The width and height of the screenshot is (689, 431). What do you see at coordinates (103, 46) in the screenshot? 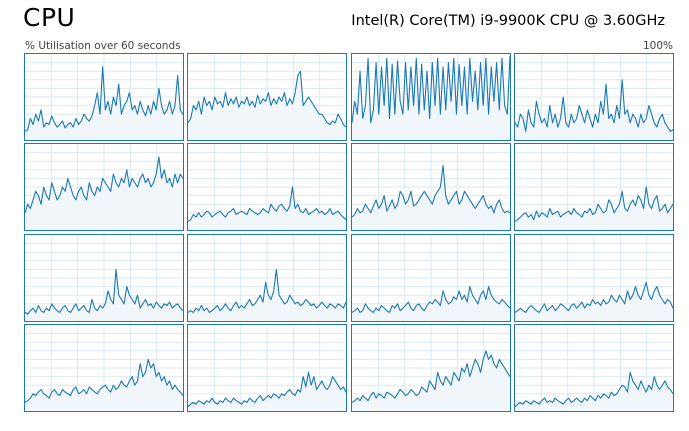
I see `y-axis-label: % Utilisation over 60 seconds` at bounding box center [103, 46].